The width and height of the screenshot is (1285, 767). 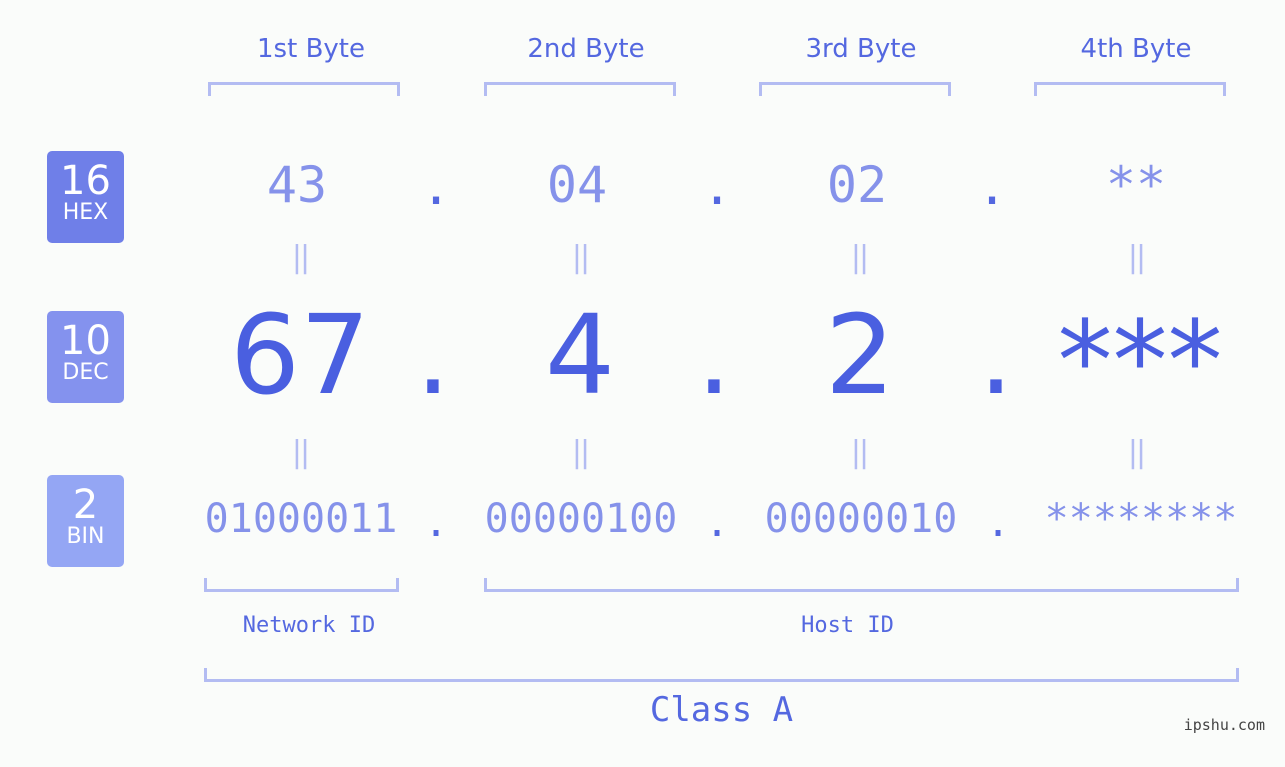 I want to click on bin-byte-4: ********, so click(x=1141, y=519).